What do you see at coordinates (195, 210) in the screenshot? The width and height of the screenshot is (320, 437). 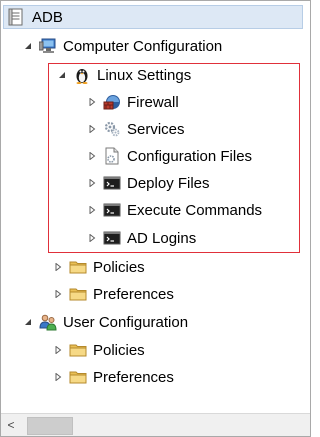 I see `tree-item-label: Execute Commands` at bounding box center [195, 210].